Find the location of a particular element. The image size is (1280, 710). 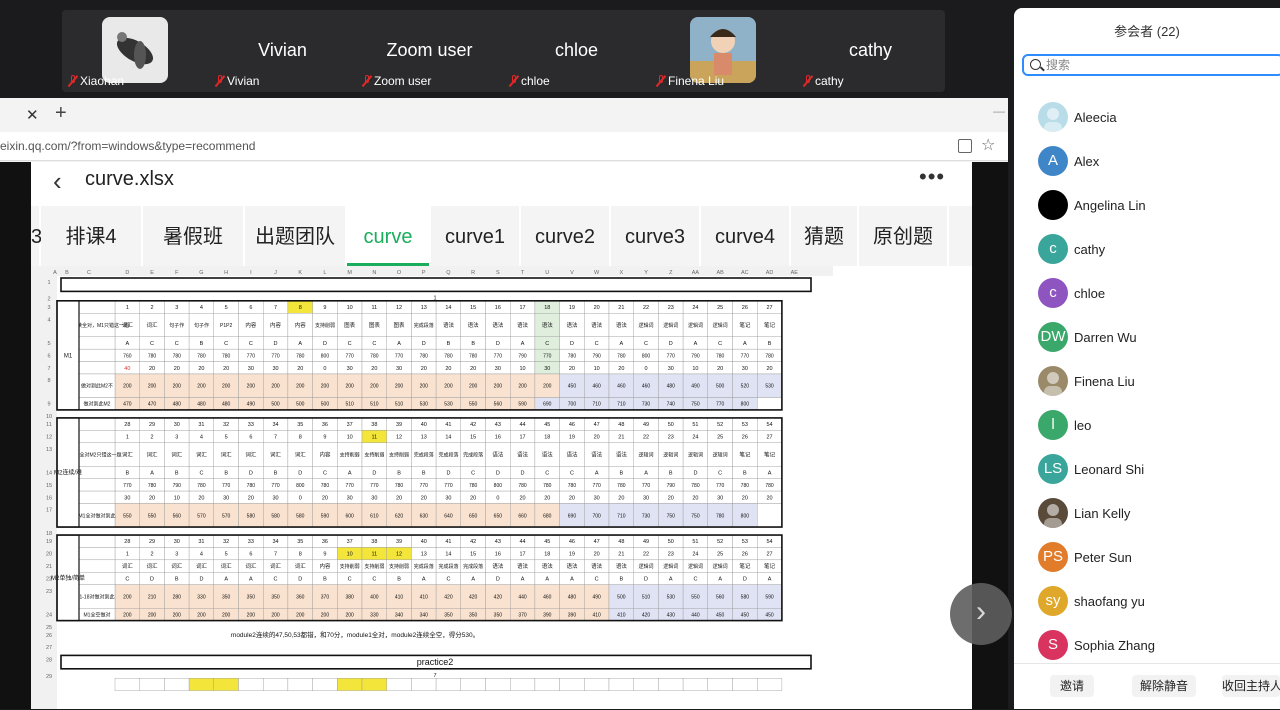

sheet-tab: 暑假班 is located at coordinates (194, 236).